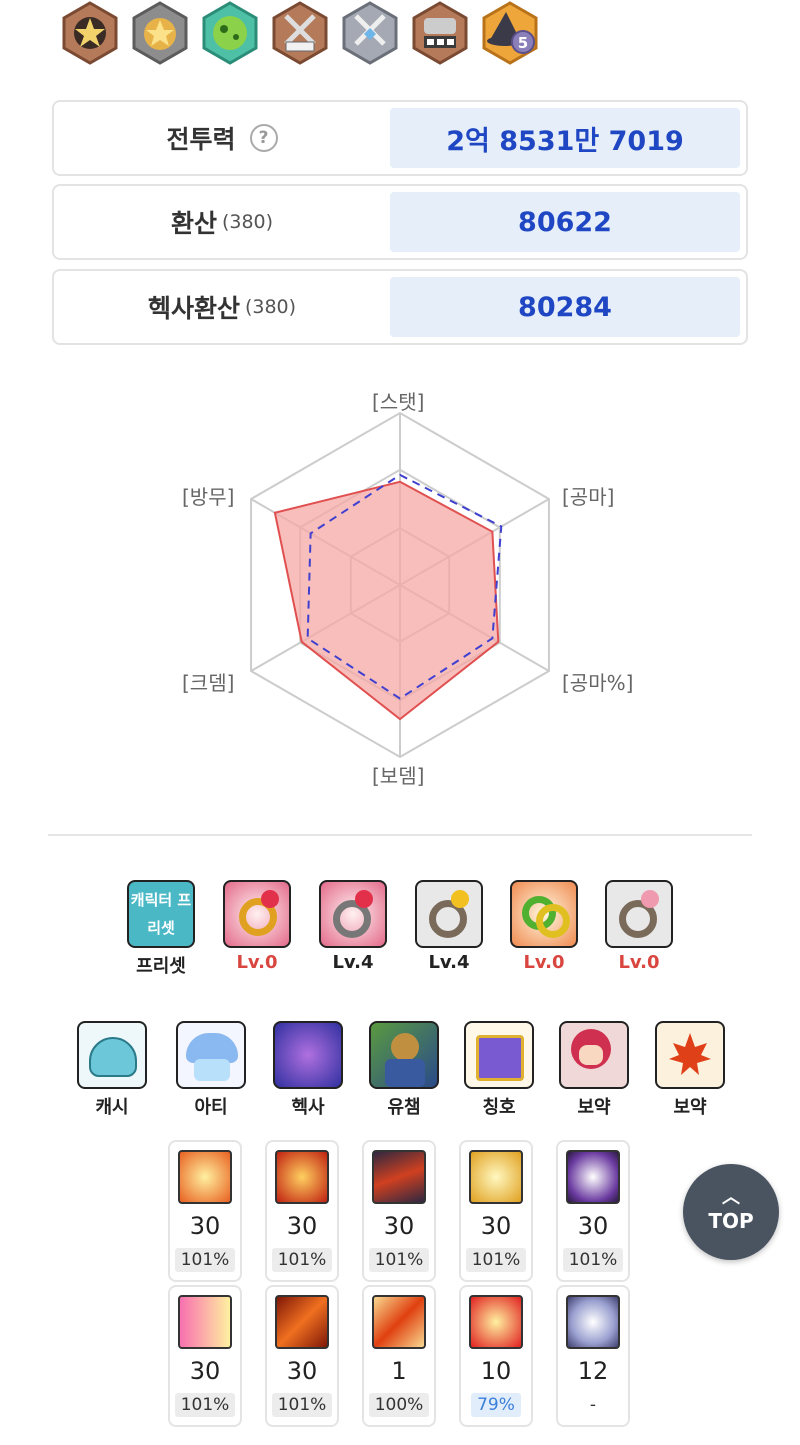  Describe the element at coordinates (112, 1107) in the screenshot. I see `tab-cash-label: 캐시` at that location.